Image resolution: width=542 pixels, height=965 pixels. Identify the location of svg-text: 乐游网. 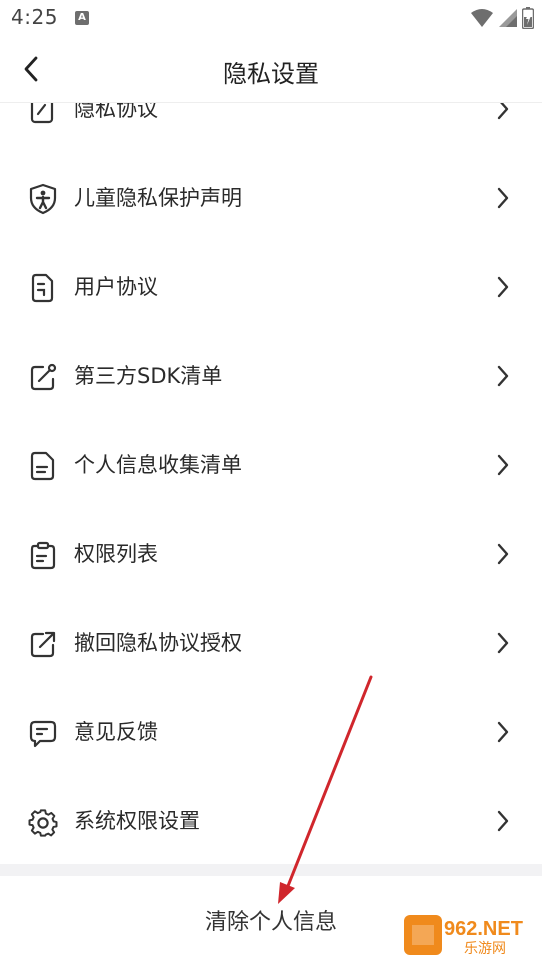
(485, 949).